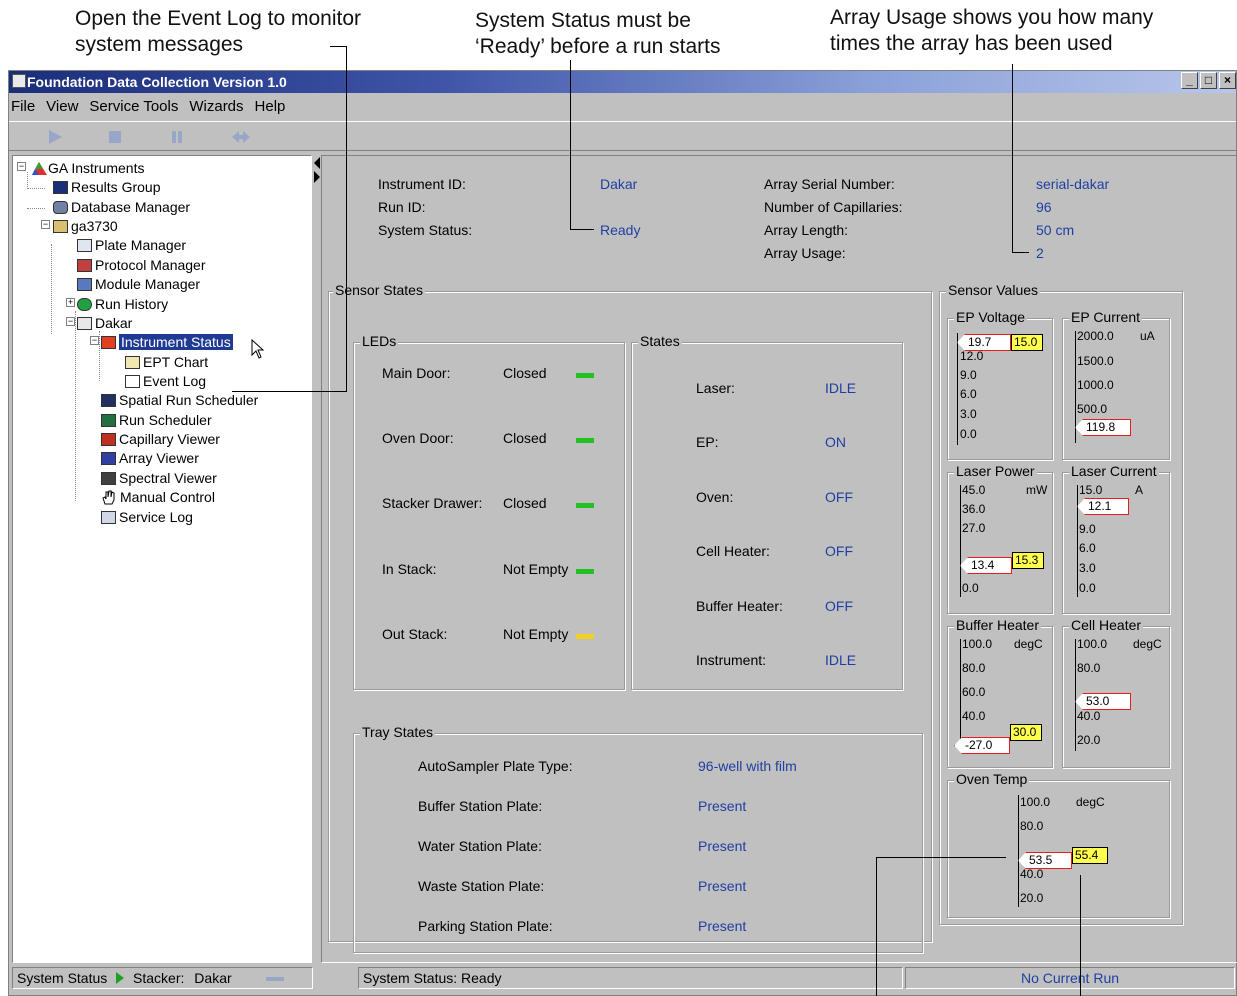  Describe the element at coordinates (65, 106) in the screenshot. I see `menu-view: View` at that location.